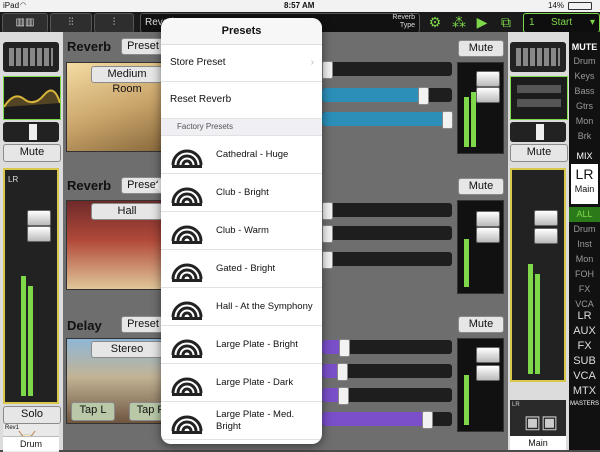  Describe the element at coordinates (459, 22) in the screenshot. I see `routing-icon: ⁂` at that location.